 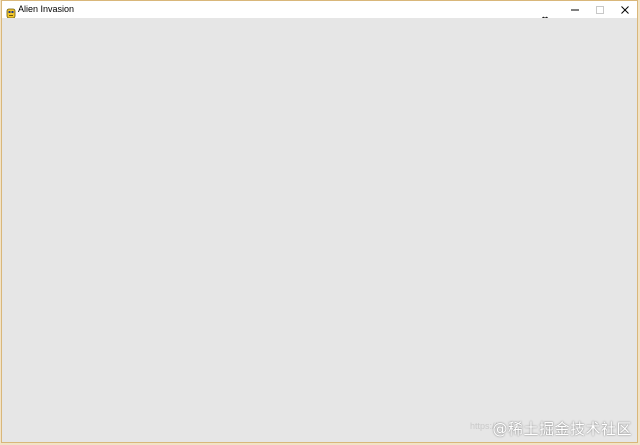 I want to click on close-button, so click(x=624, y=9).